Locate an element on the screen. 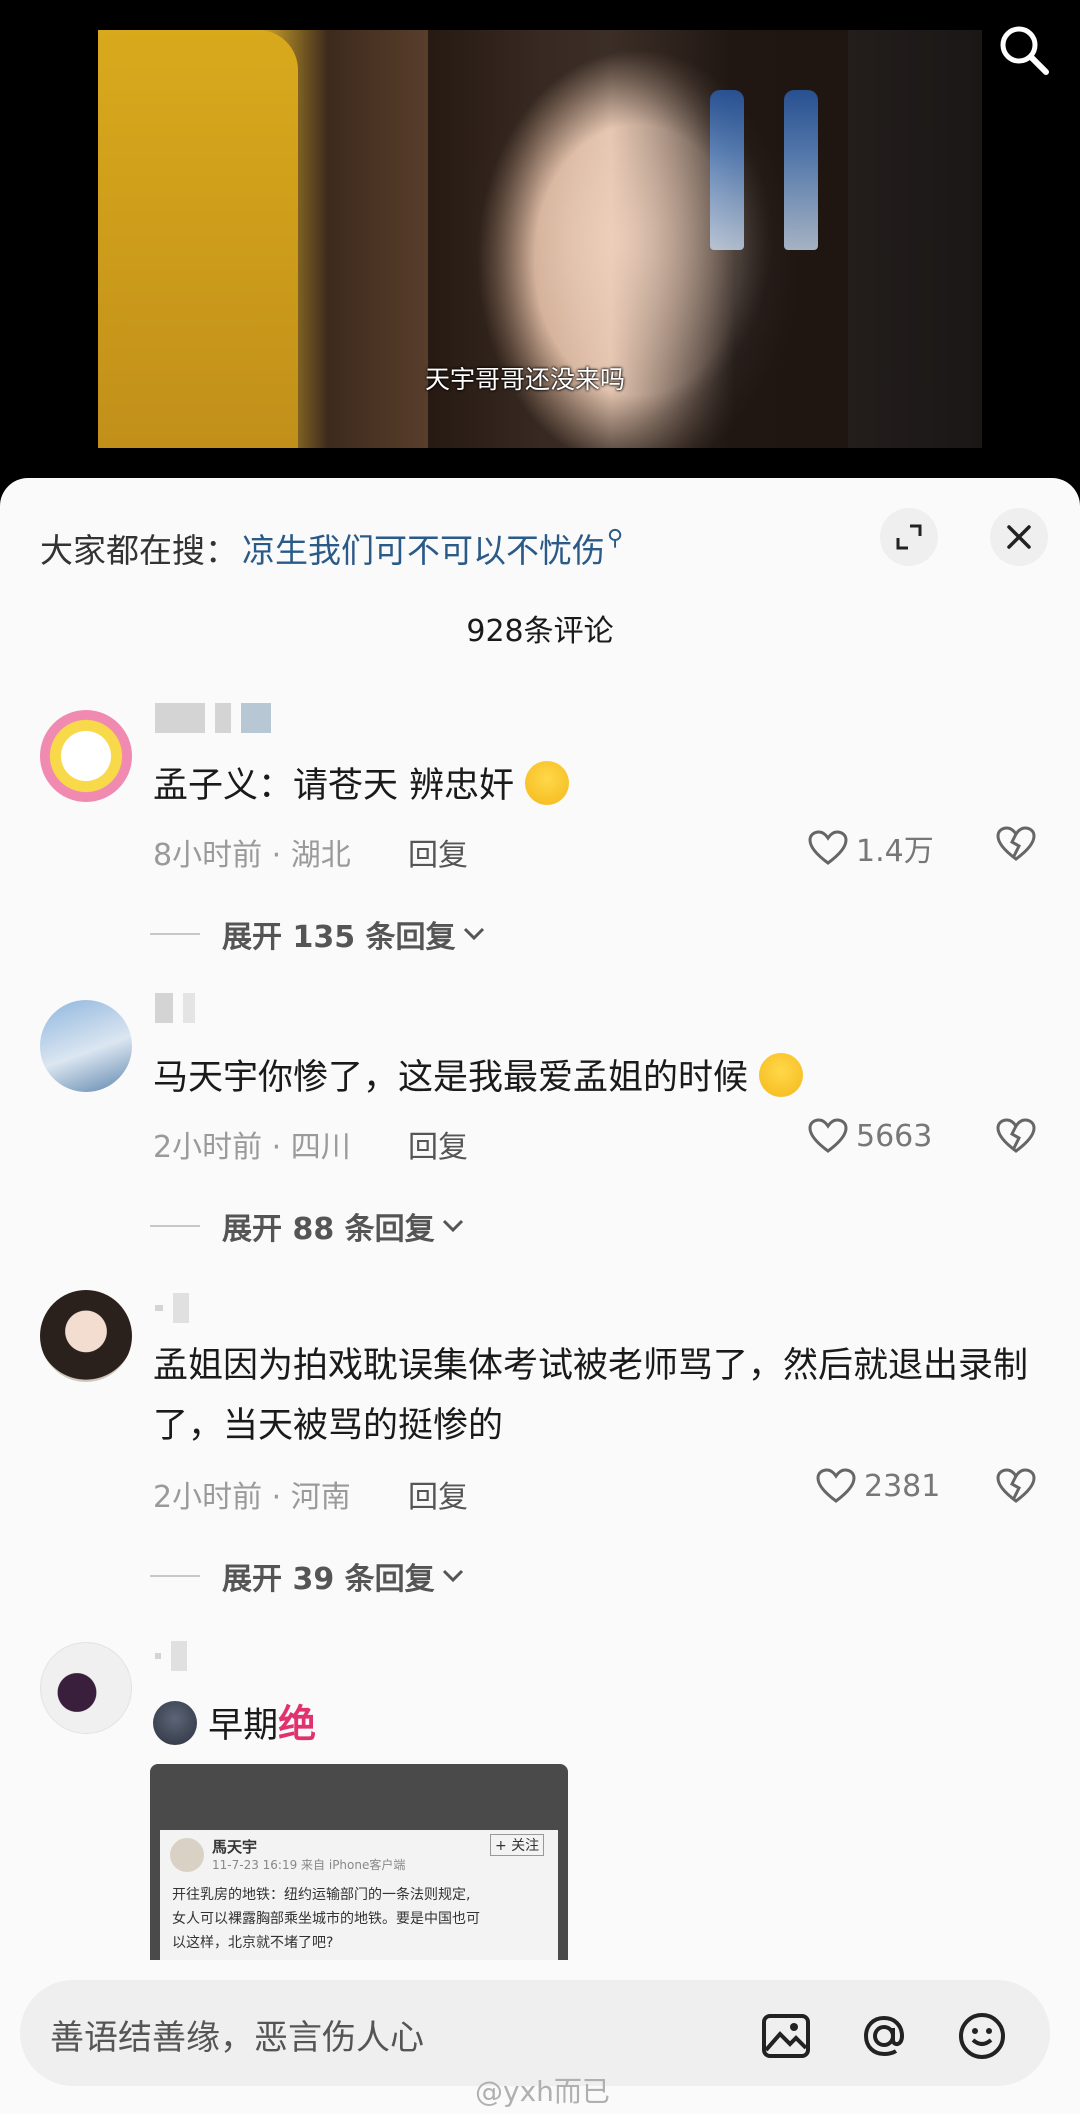  comment-time-location: 8小时前 · 湖北 is located at coordinates (252, 855).